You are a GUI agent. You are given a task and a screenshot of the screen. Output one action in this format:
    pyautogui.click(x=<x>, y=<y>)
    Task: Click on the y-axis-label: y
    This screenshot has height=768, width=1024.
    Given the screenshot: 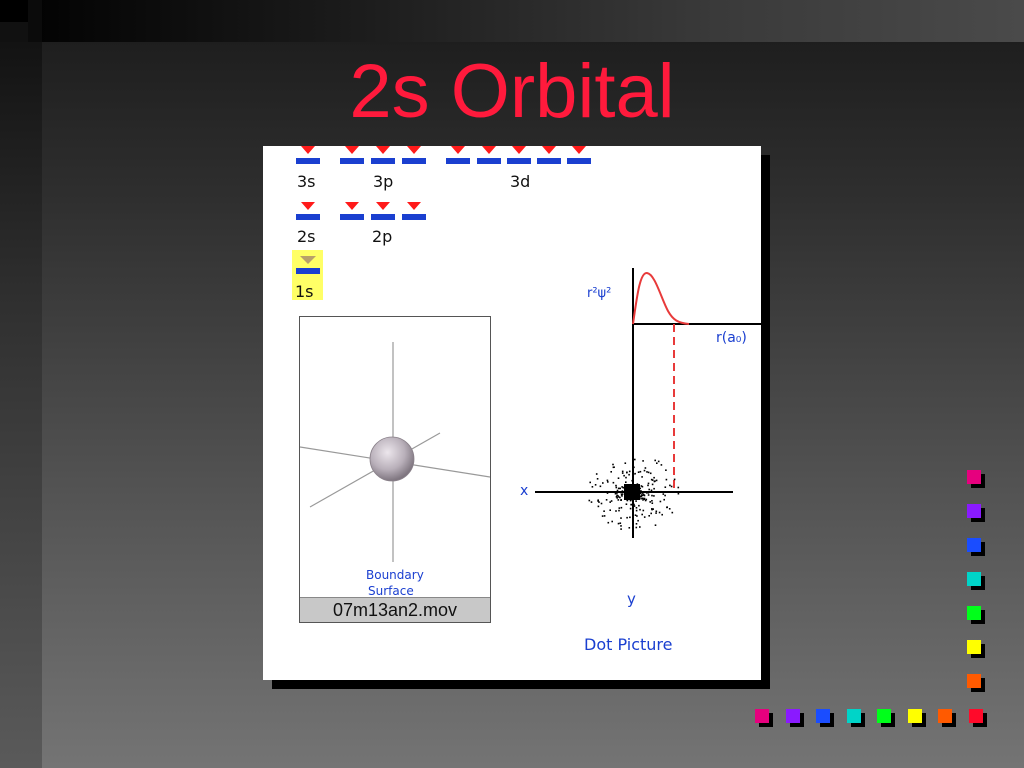 What is the action you would take?
    pyautogui.click(x=631, y=599)
    